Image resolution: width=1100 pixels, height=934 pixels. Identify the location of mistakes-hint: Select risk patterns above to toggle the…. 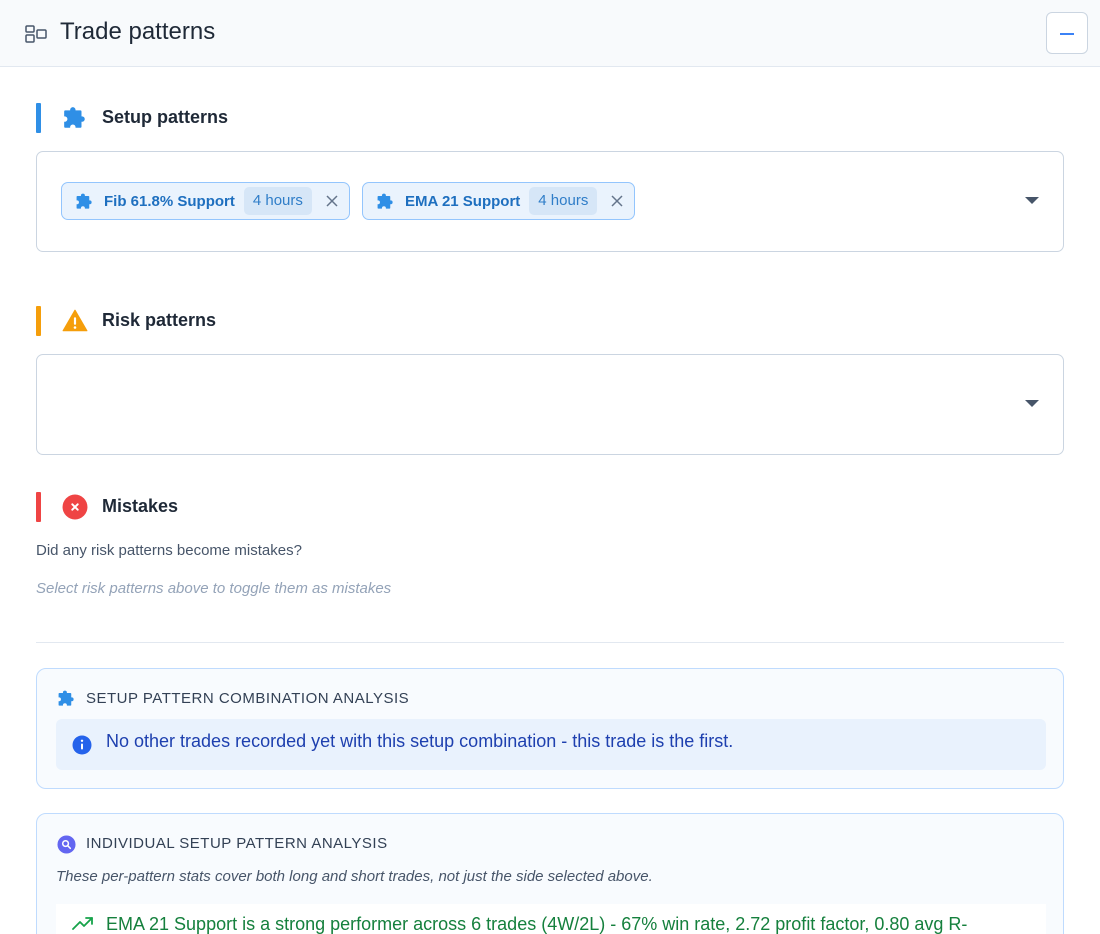
(214, 588).